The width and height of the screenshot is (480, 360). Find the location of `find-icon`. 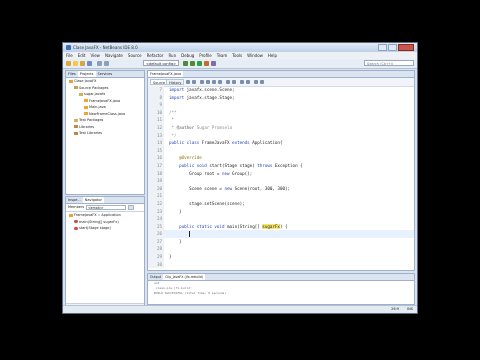

find-icon is located at coordinates (202, 82).